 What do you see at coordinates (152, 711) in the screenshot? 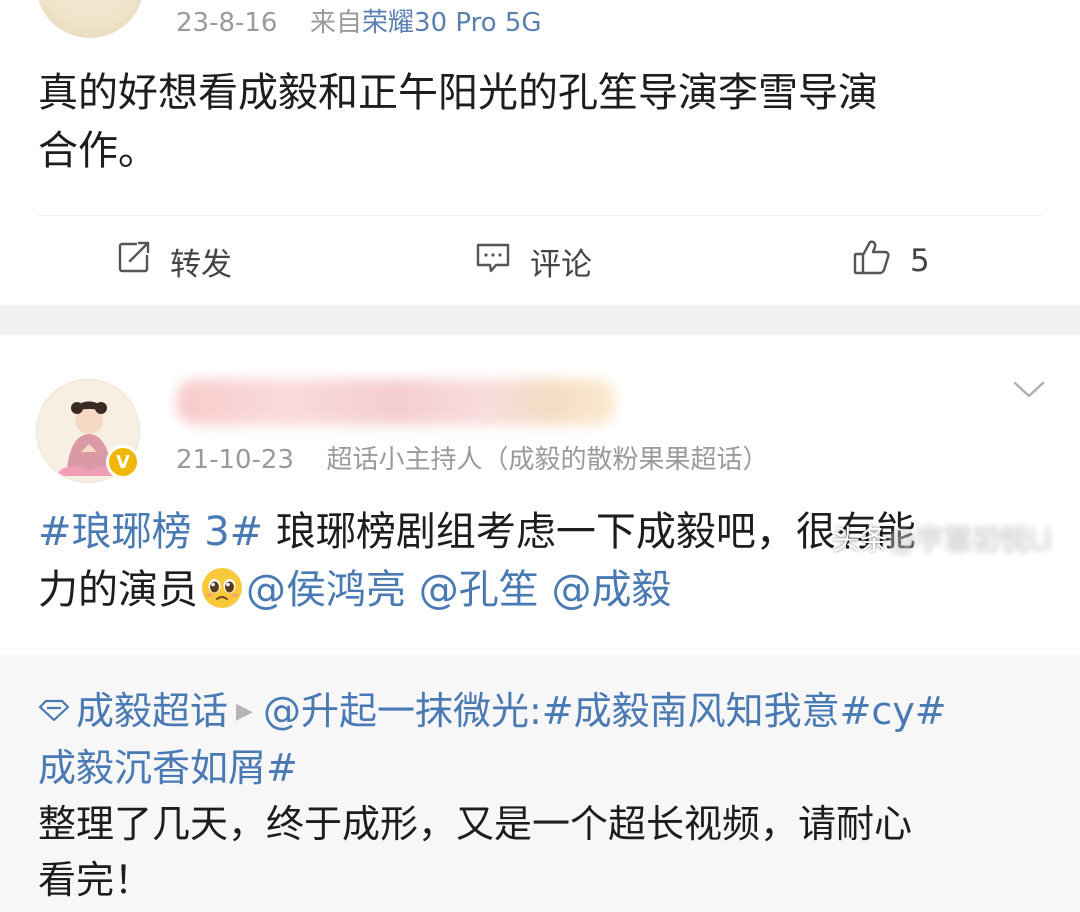
I see `supertopic-link: 成毅超话` at bounding box center [152, 711].